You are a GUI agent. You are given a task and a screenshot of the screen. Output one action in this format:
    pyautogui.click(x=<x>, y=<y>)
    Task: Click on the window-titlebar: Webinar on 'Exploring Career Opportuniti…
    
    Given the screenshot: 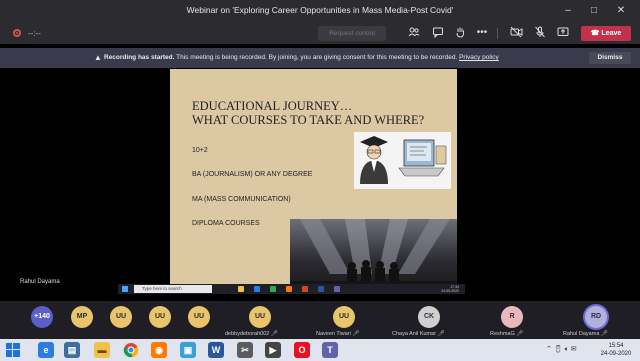 What is the action you would take?
    pyautogui.click(x=320, y=11)
    